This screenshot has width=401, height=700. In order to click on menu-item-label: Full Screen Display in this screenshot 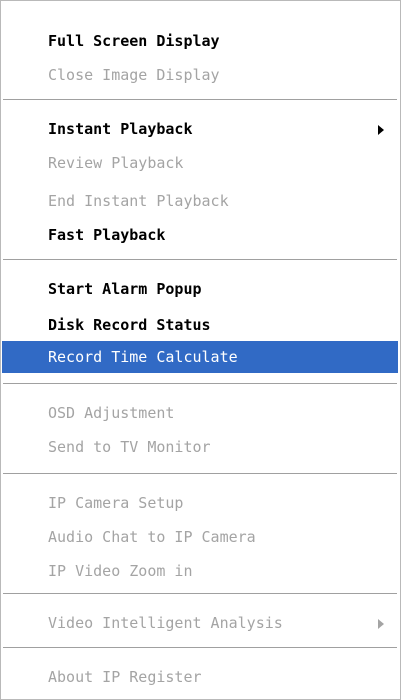, I will do `click(134, 41)`.